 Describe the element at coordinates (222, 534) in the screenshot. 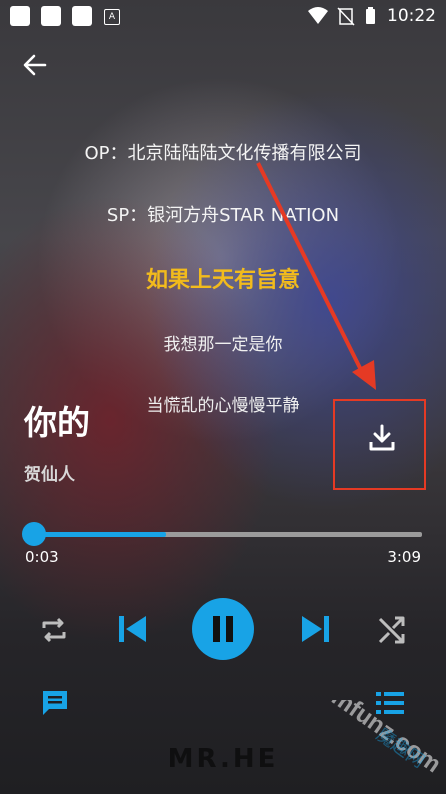

I see `progress-bar` at that location.